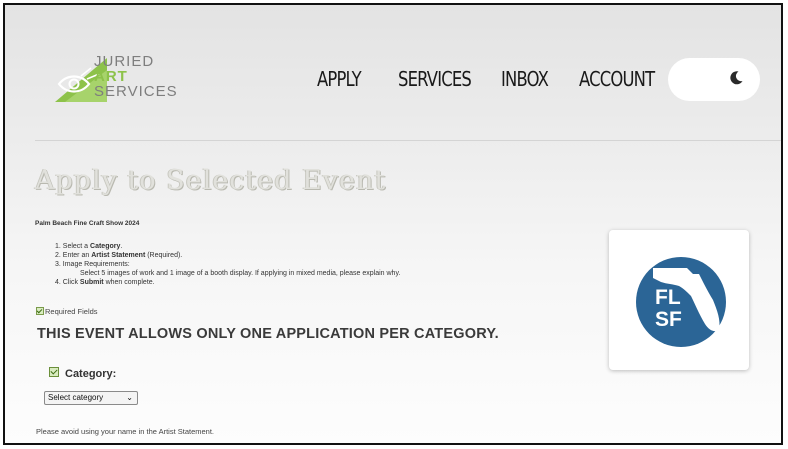 The width and height of the screenshot is (788, 449). I want to click on nav-account: ACCOUNT, so click(617, 79).